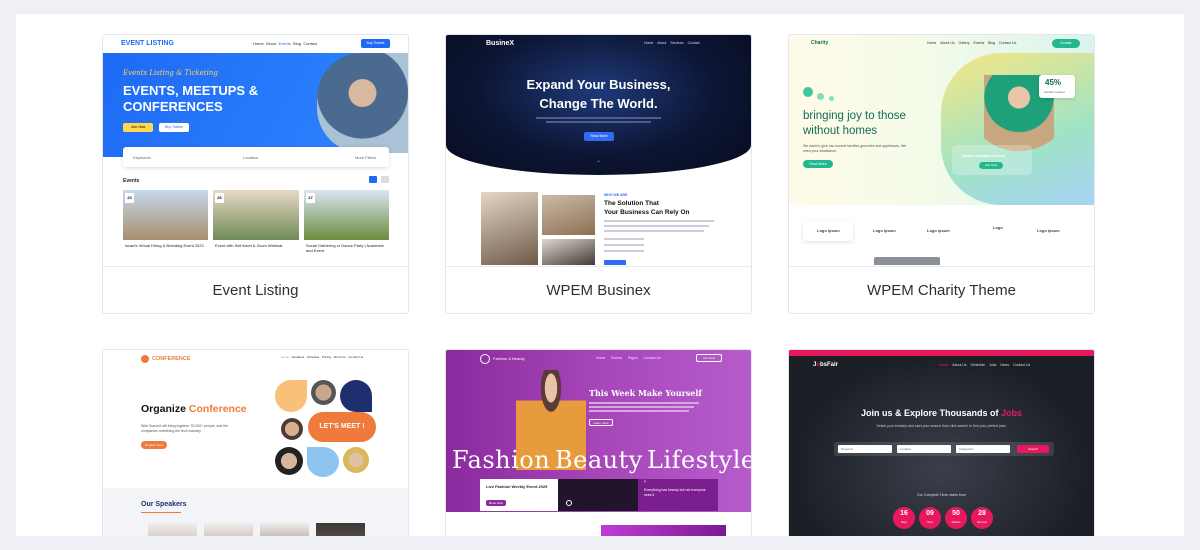 This screenshot has width=1200, height=550. Describe the element at coordinates (485, 359) in the screenshot. I see `fashion-logo-icon` at that location.